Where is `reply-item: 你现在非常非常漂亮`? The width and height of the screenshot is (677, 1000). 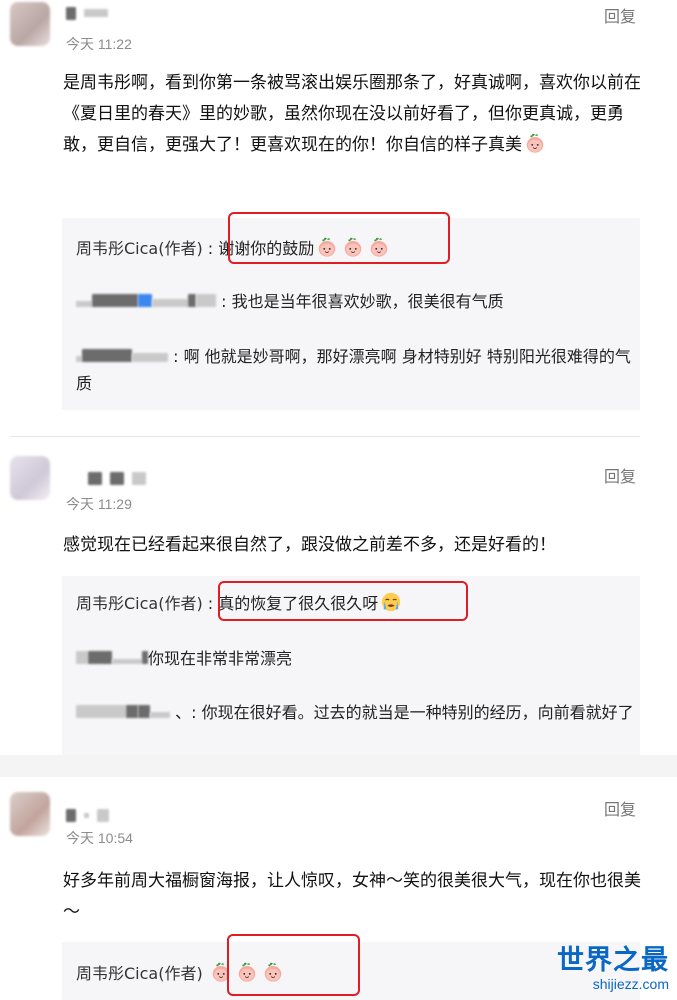 reply-item: 你现在非常非常漂亮 is located at coordinates (356, 658).